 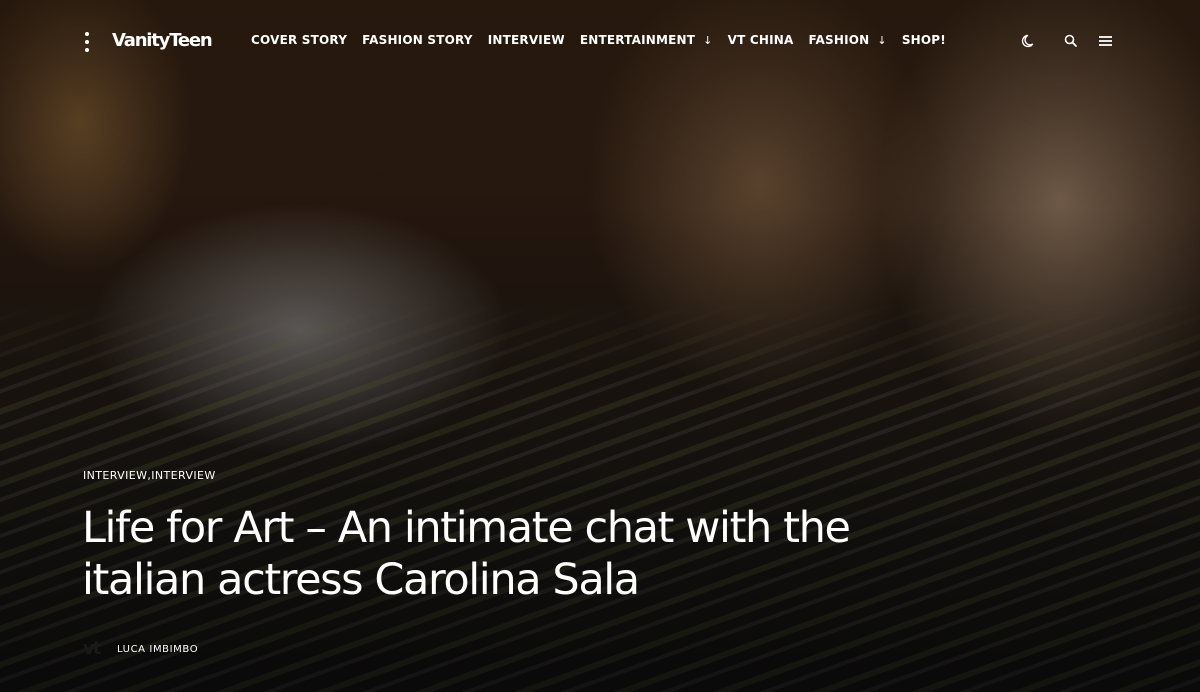 What do you see at coordinates (162, 40) in the screenshot?
I see `site-logo: VanityTeen` at bounding box center [162, 40].